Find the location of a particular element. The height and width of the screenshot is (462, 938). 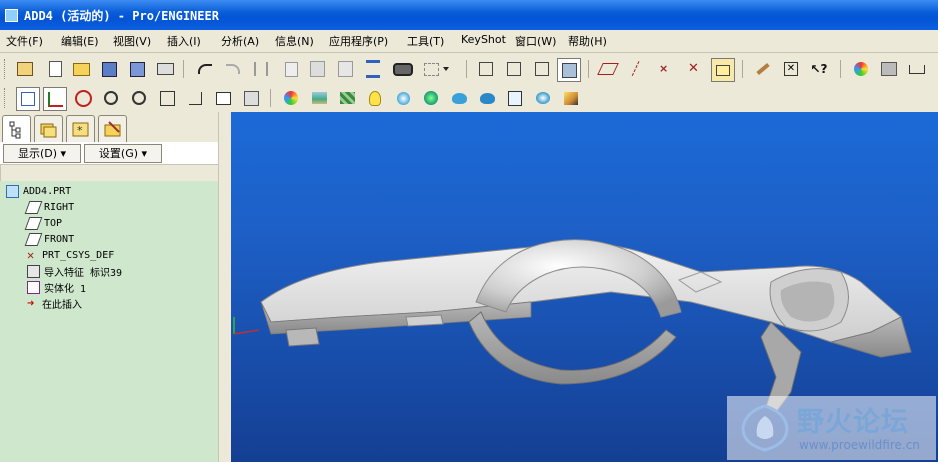

layers-icon is located at coordinates (251, 98).